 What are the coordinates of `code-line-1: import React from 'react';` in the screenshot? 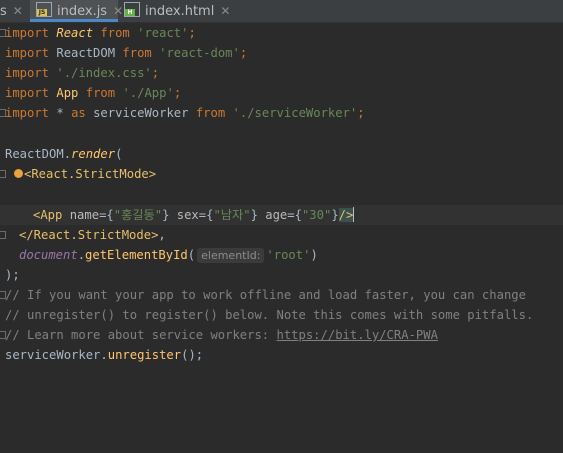 It's located at (100, 33).